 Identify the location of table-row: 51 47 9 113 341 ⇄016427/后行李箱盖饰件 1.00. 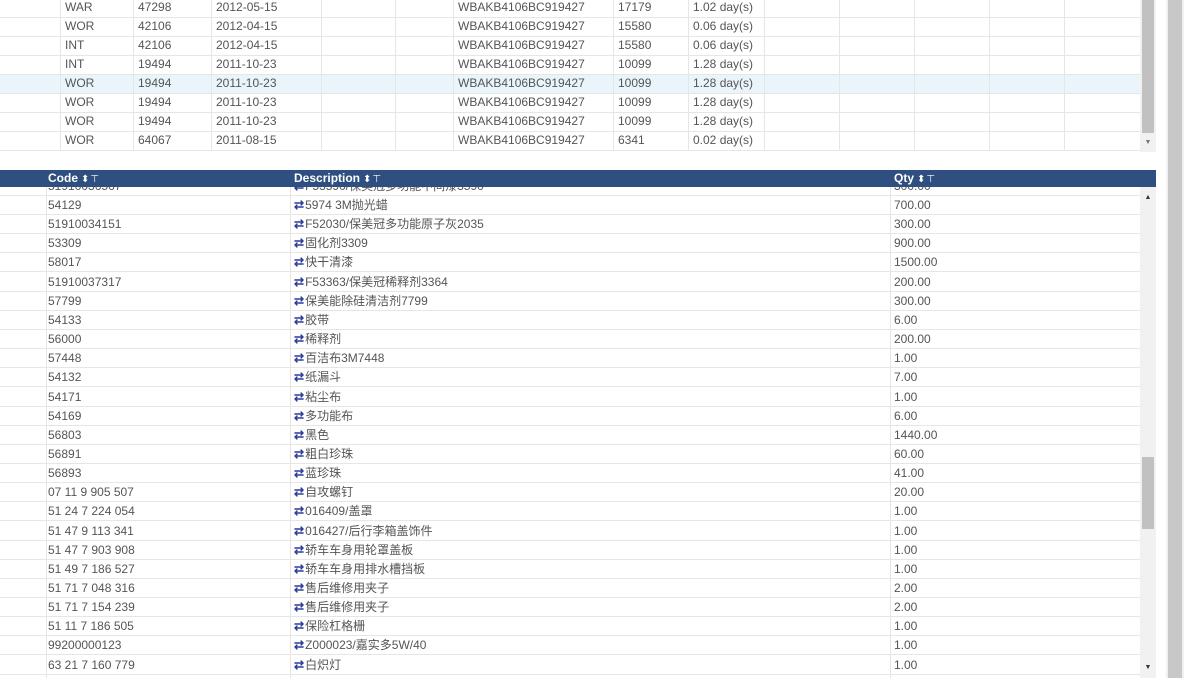
(570, 531).